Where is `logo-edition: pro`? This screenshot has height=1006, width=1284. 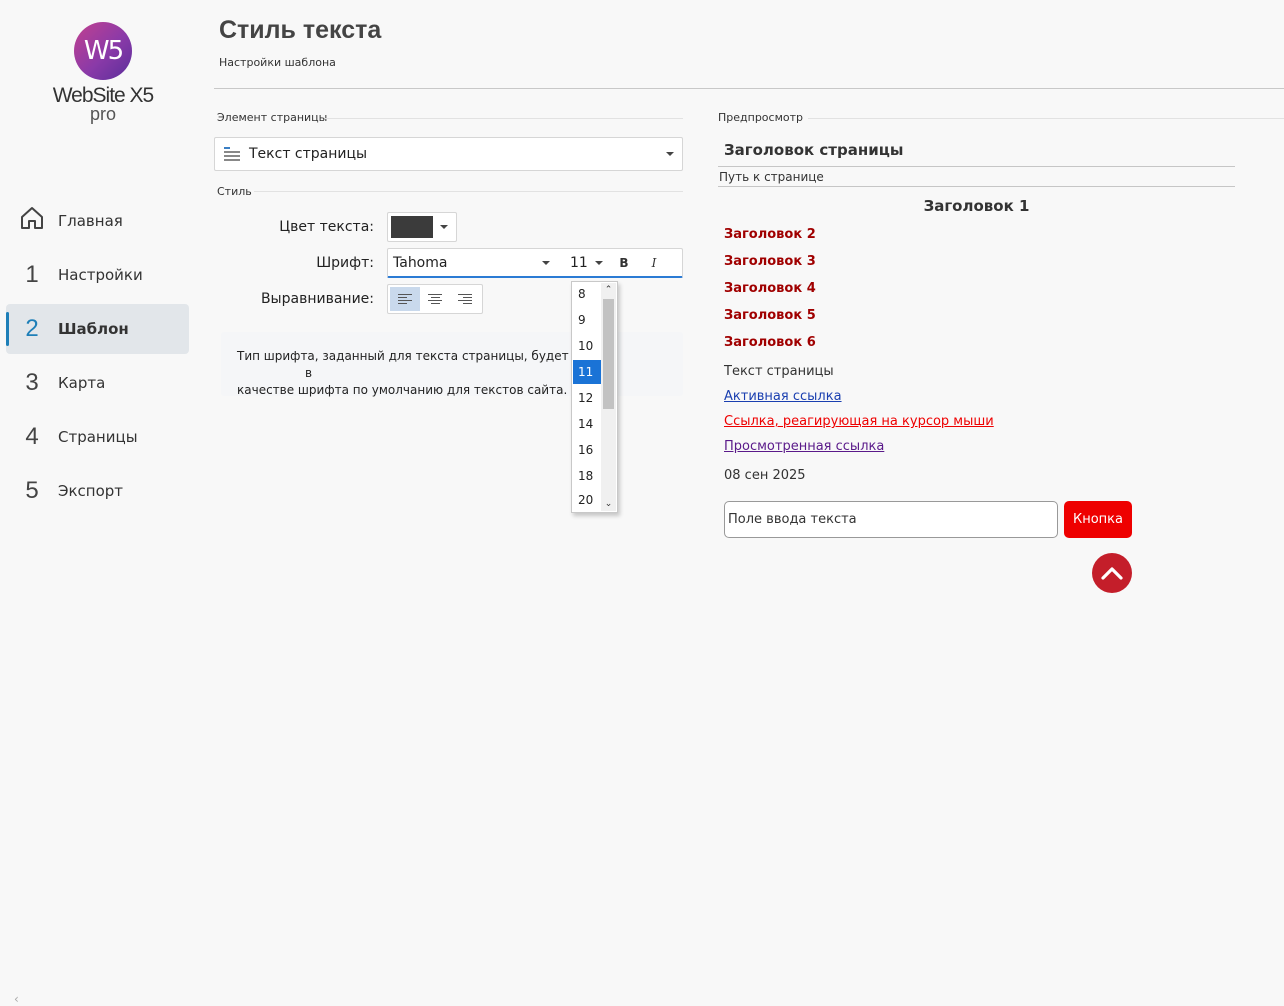 logo-edition: pro is located at coordinates (102, 114).